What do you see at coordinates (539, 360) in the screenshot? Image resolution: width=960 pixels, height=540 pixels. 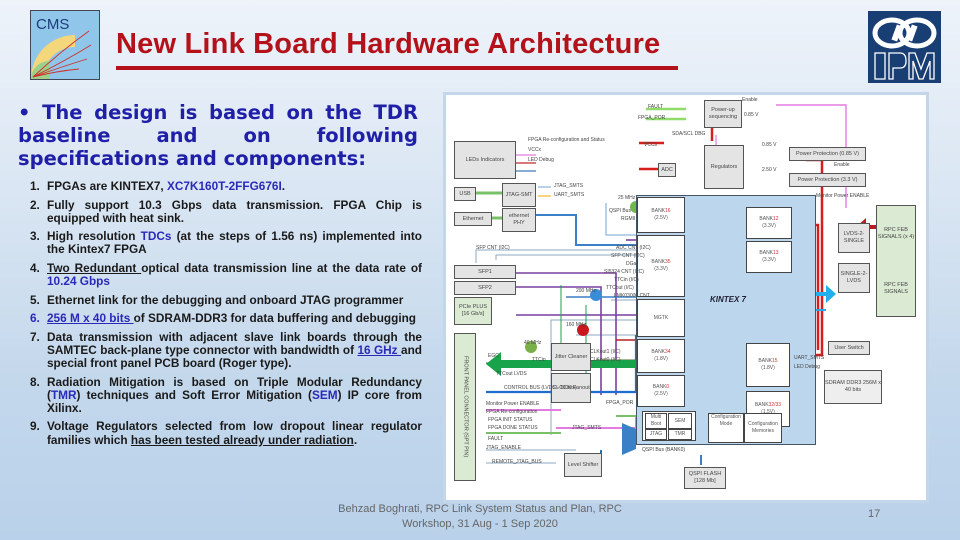 I see `label-ttcin: TTCin` at bounding box center [539, 360].